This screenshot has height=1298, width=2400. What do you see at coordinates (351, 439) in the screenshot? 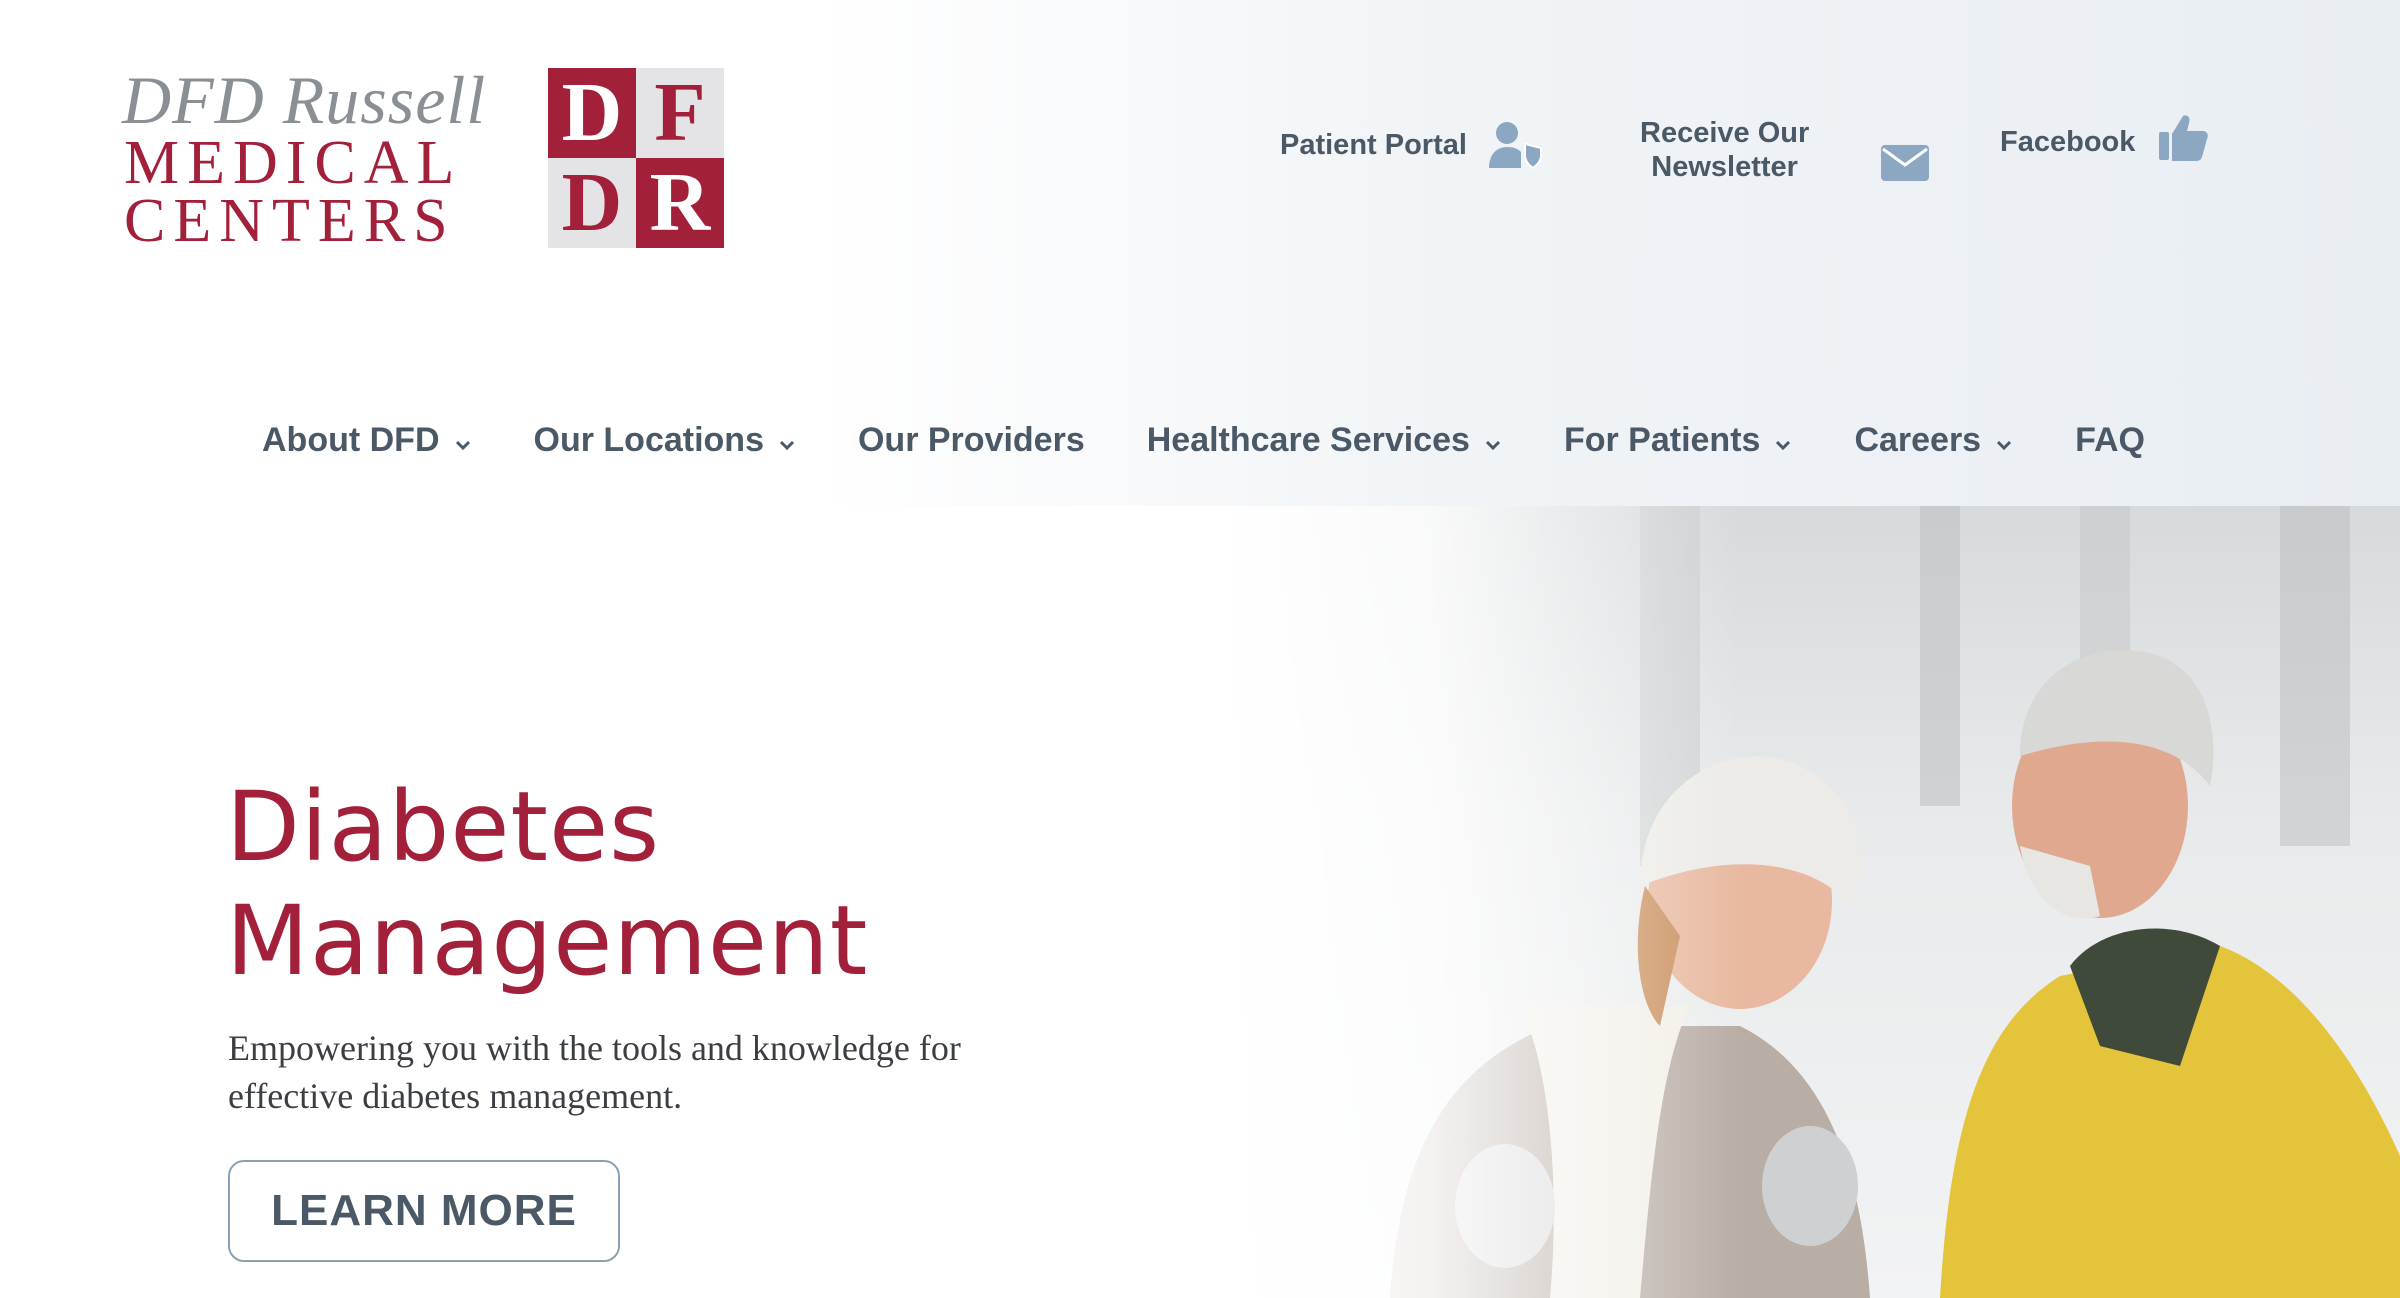
I see `nav-item-label: About DFD` at bounding box center [351, 439].